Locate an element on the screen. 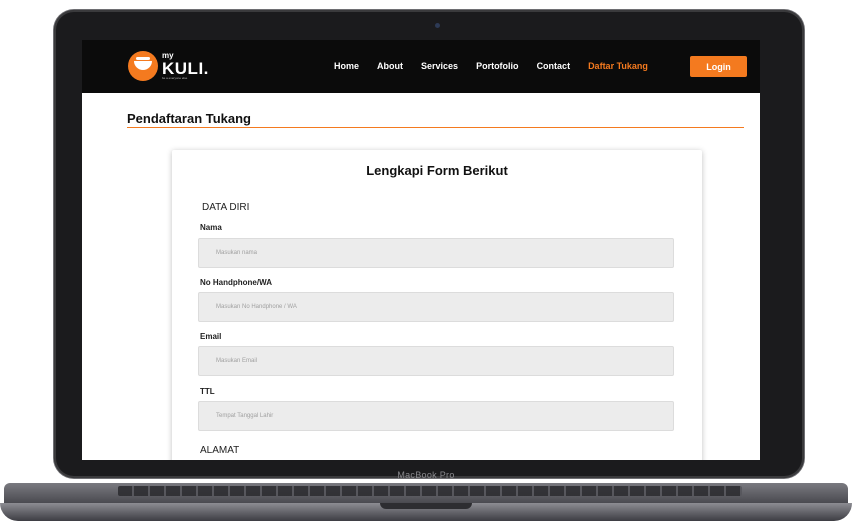 This screenshot has height=527, width=852. section-alamat: ALAMAT is located at coordinates (220, 450).